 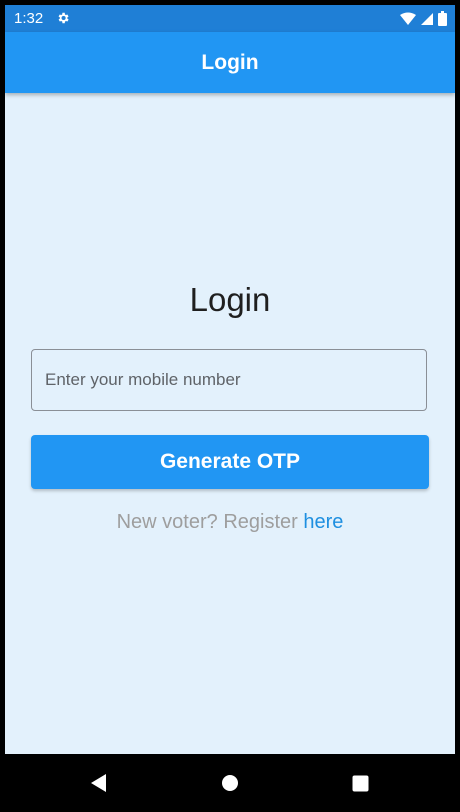 I want to click on page-title: Login, so click(x=230, y=299).